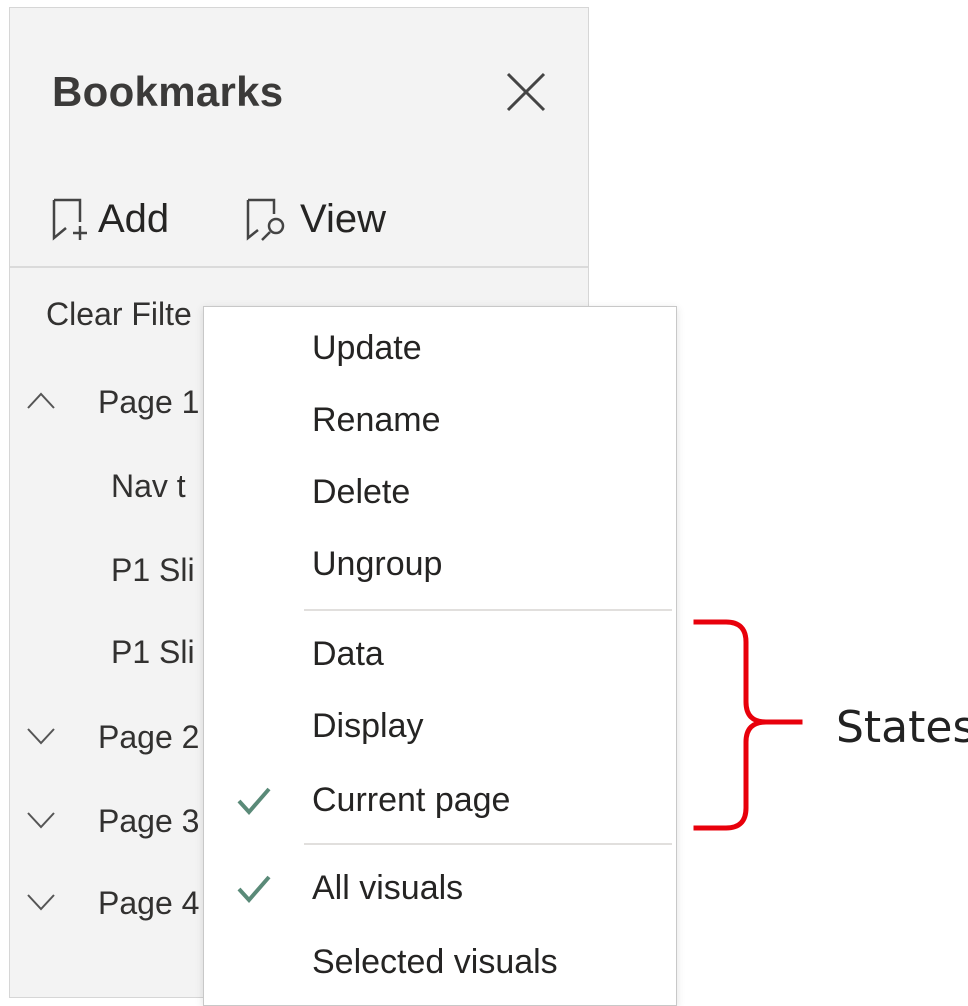  I want to click on menu-item-current-page: Current page, so click(440, 799).